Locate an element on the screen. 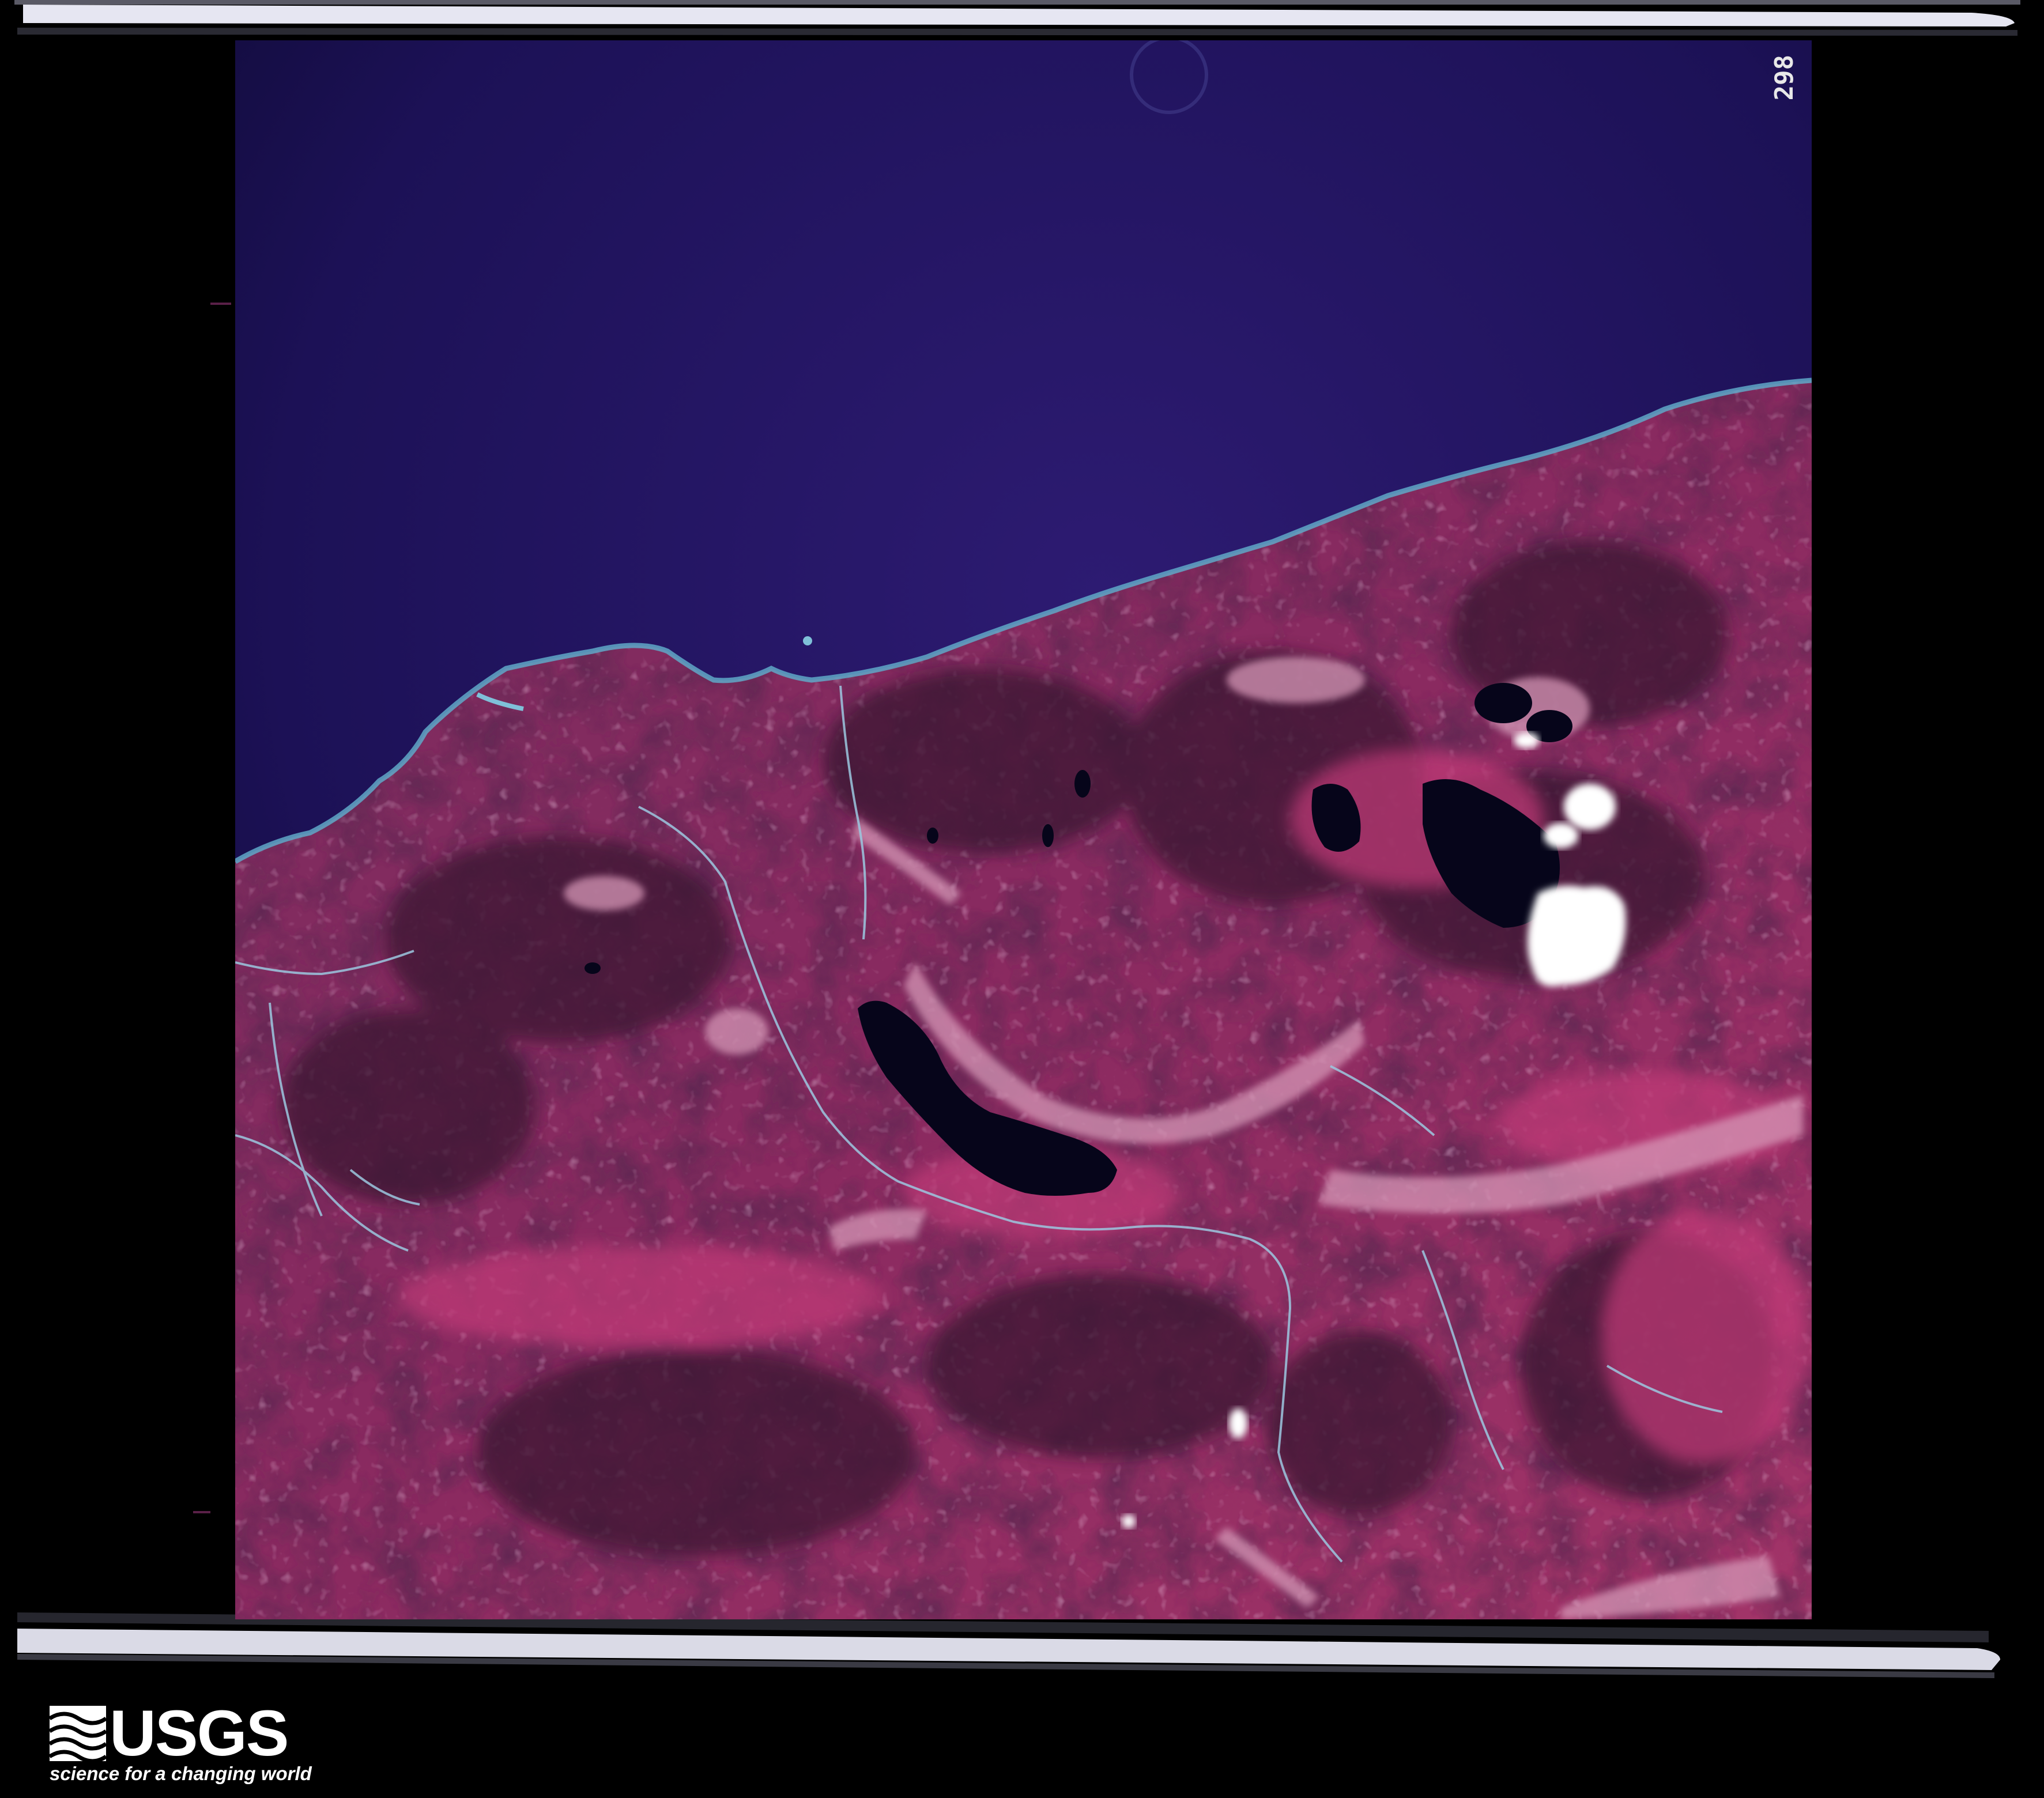 The width and height of the screenshot is (2044, 1798). usgs-wordmark: USGS is located at coordinates (199, 1733).